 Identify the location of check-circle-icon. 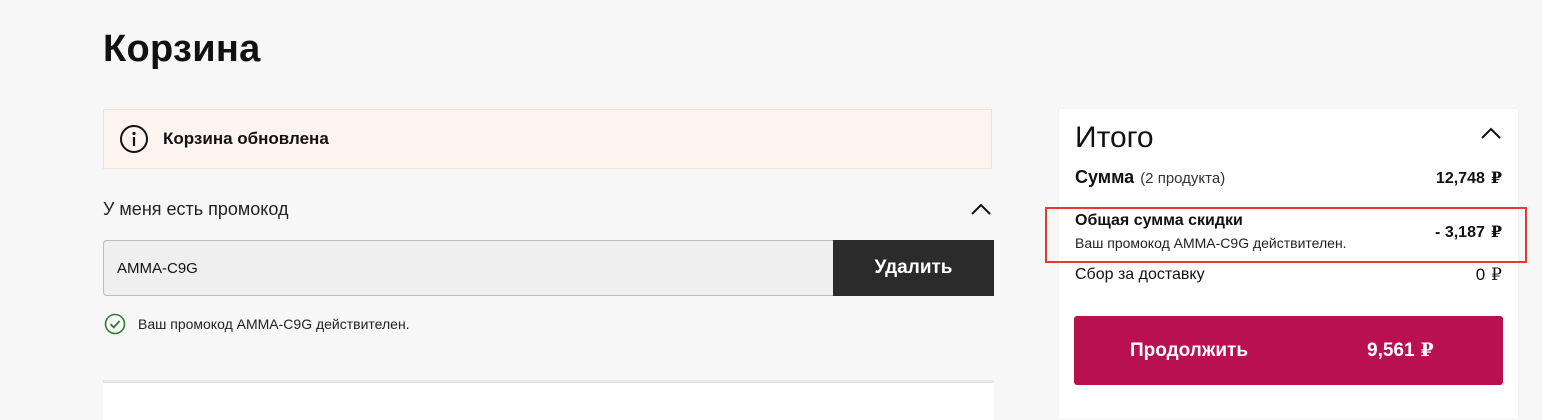
(115, 324).